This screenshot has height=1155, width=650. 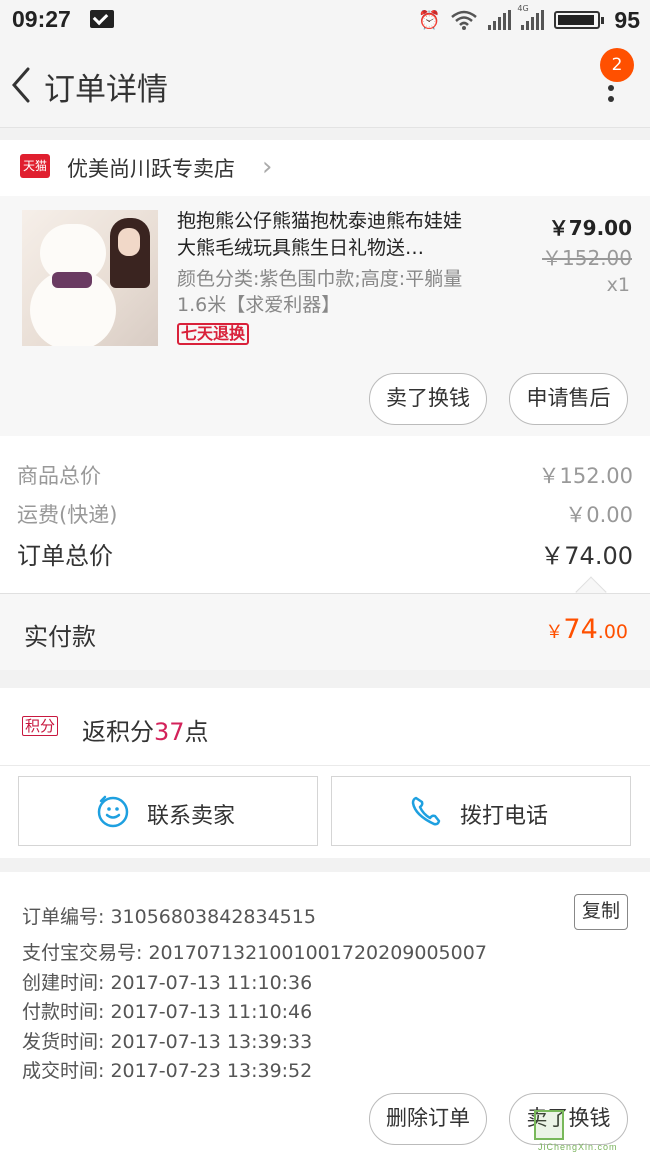 I want to click on points-count: 37, so click(x=169, y=732).